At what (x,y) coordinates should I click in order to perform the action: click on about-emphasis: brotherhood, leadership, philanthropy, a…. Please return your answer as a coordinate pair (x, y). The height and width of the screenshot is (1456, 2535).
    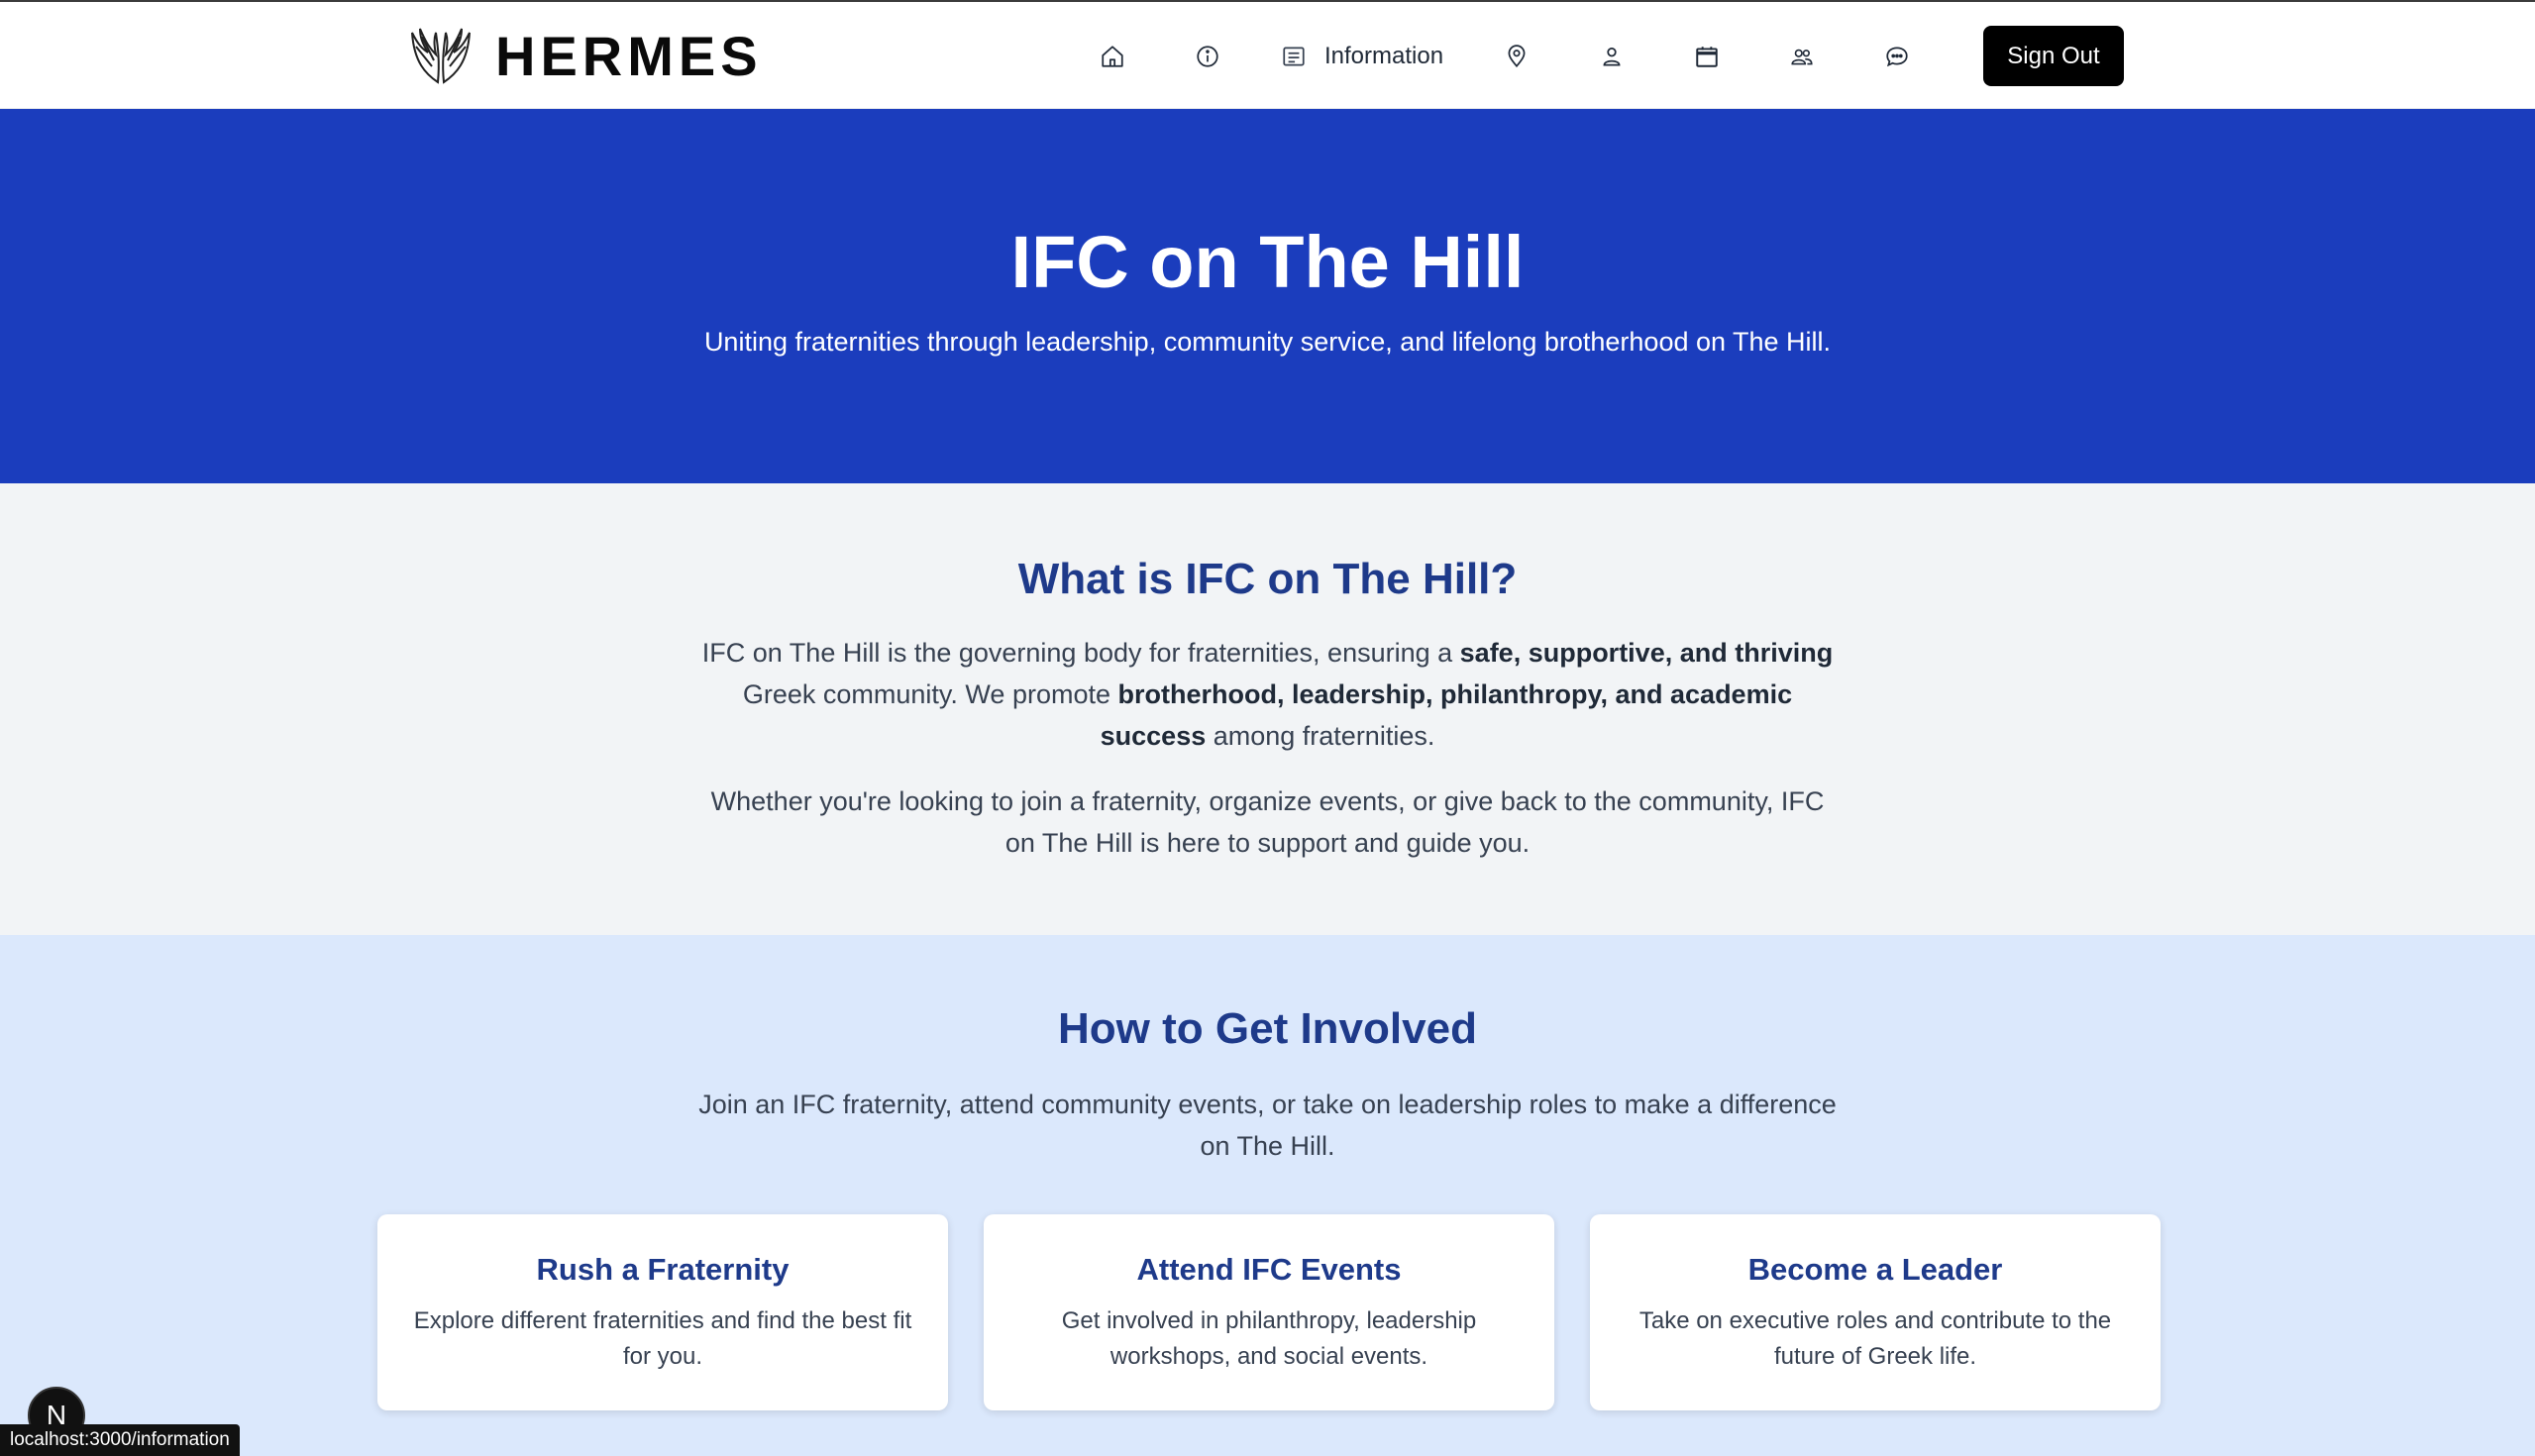
    Looking at the image, I should click on (1446, 715).